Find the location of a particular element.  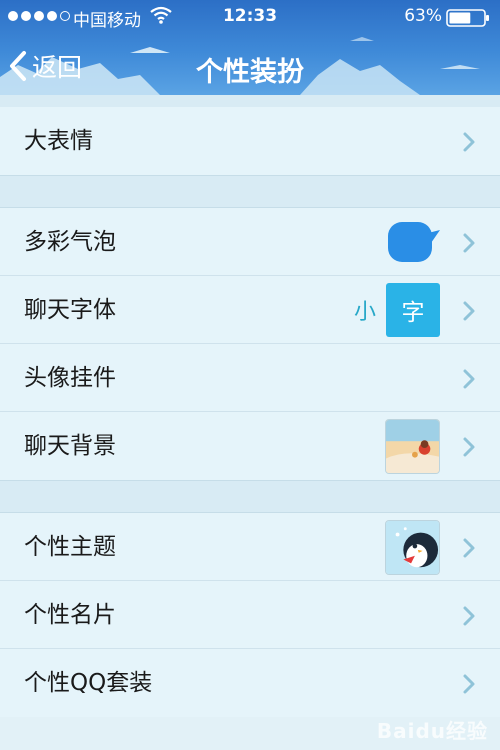

penguin-theme-image is located at coordinates (412, 547).